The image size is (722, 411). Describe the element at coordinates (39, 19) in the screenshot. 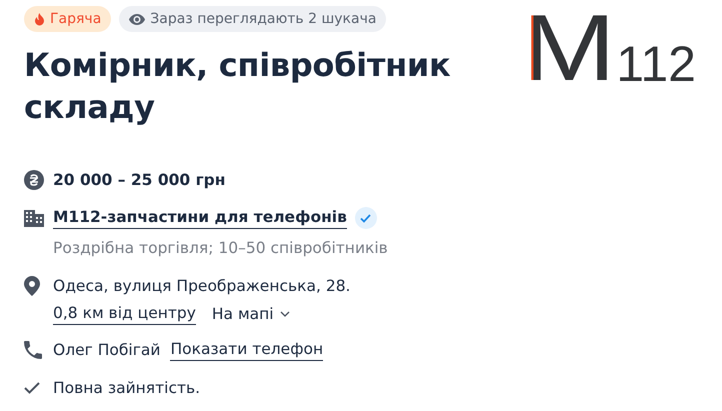

I see `flame-icon` at that location.